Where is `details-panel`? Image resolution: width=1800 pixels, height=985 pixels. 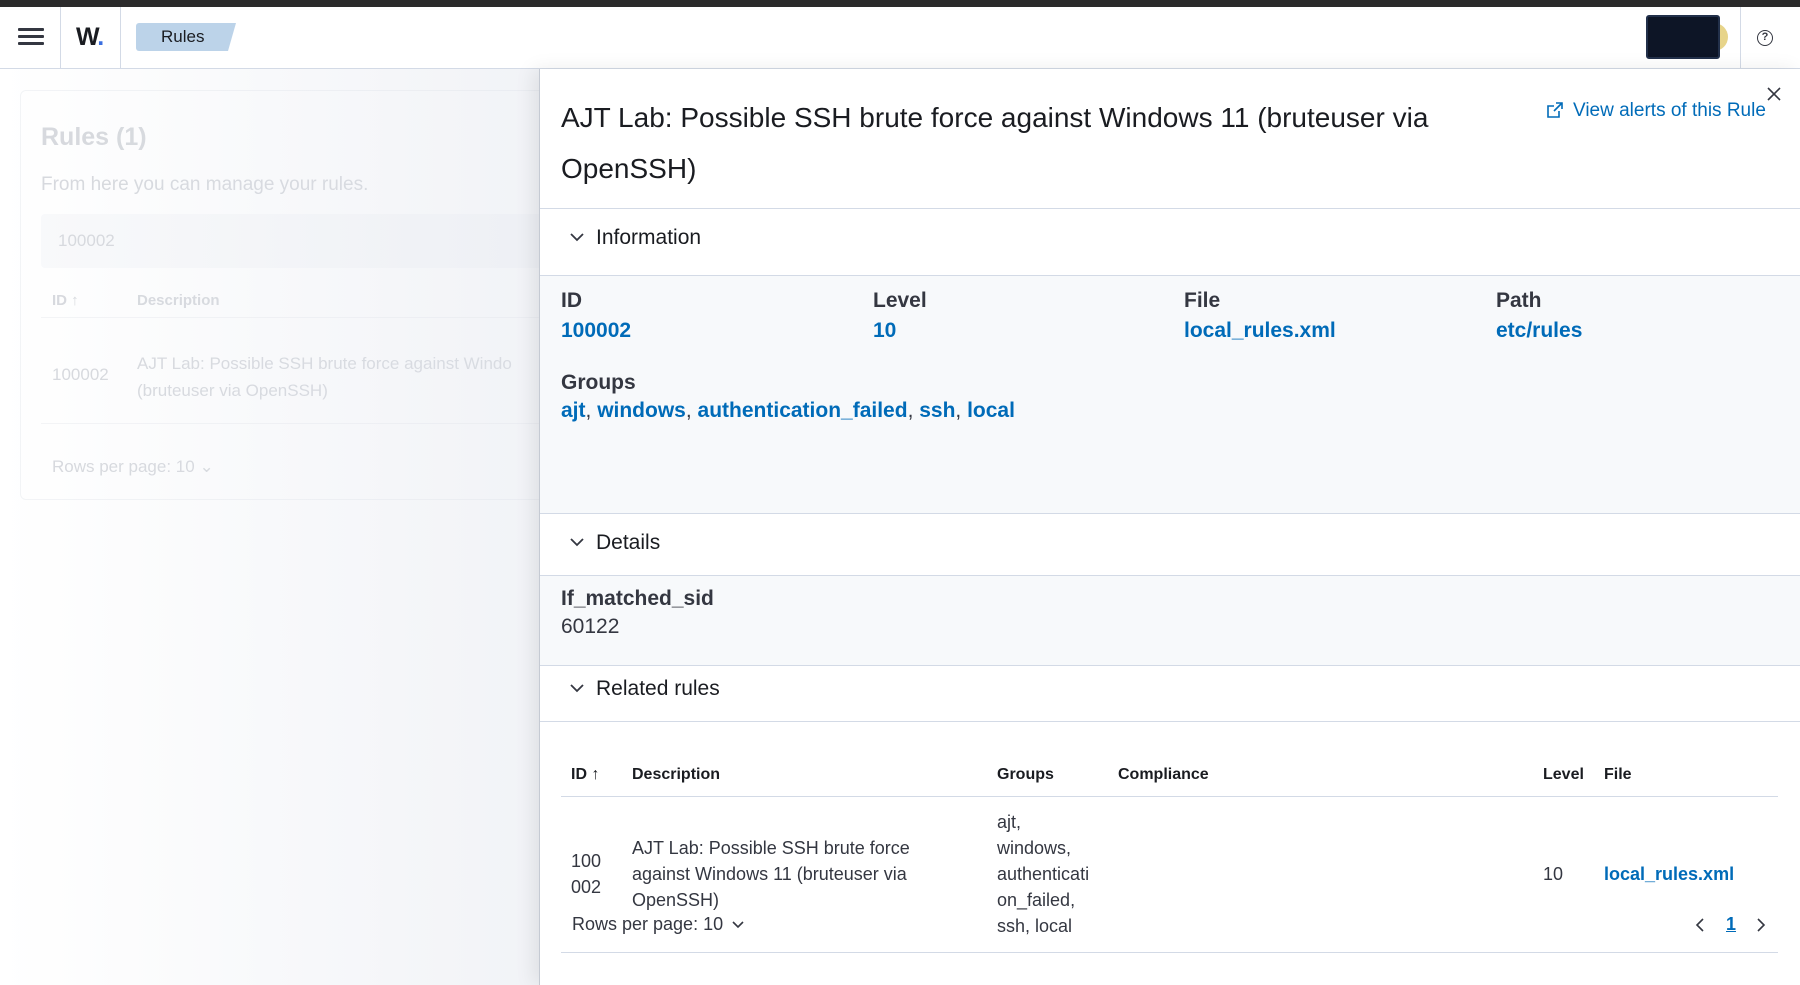
details-panel is located at coordinates (1170, 620).